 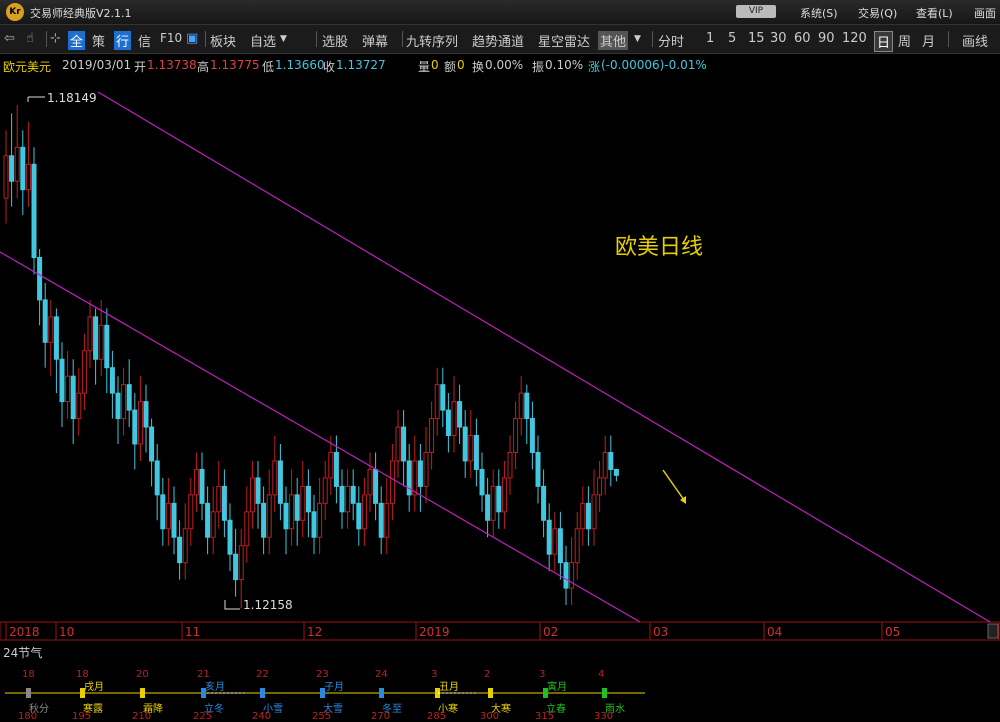 What do you see at coordinates (993, 631) in the screenshot?
I see `scroll-handle` at bounding box center [993, 631].